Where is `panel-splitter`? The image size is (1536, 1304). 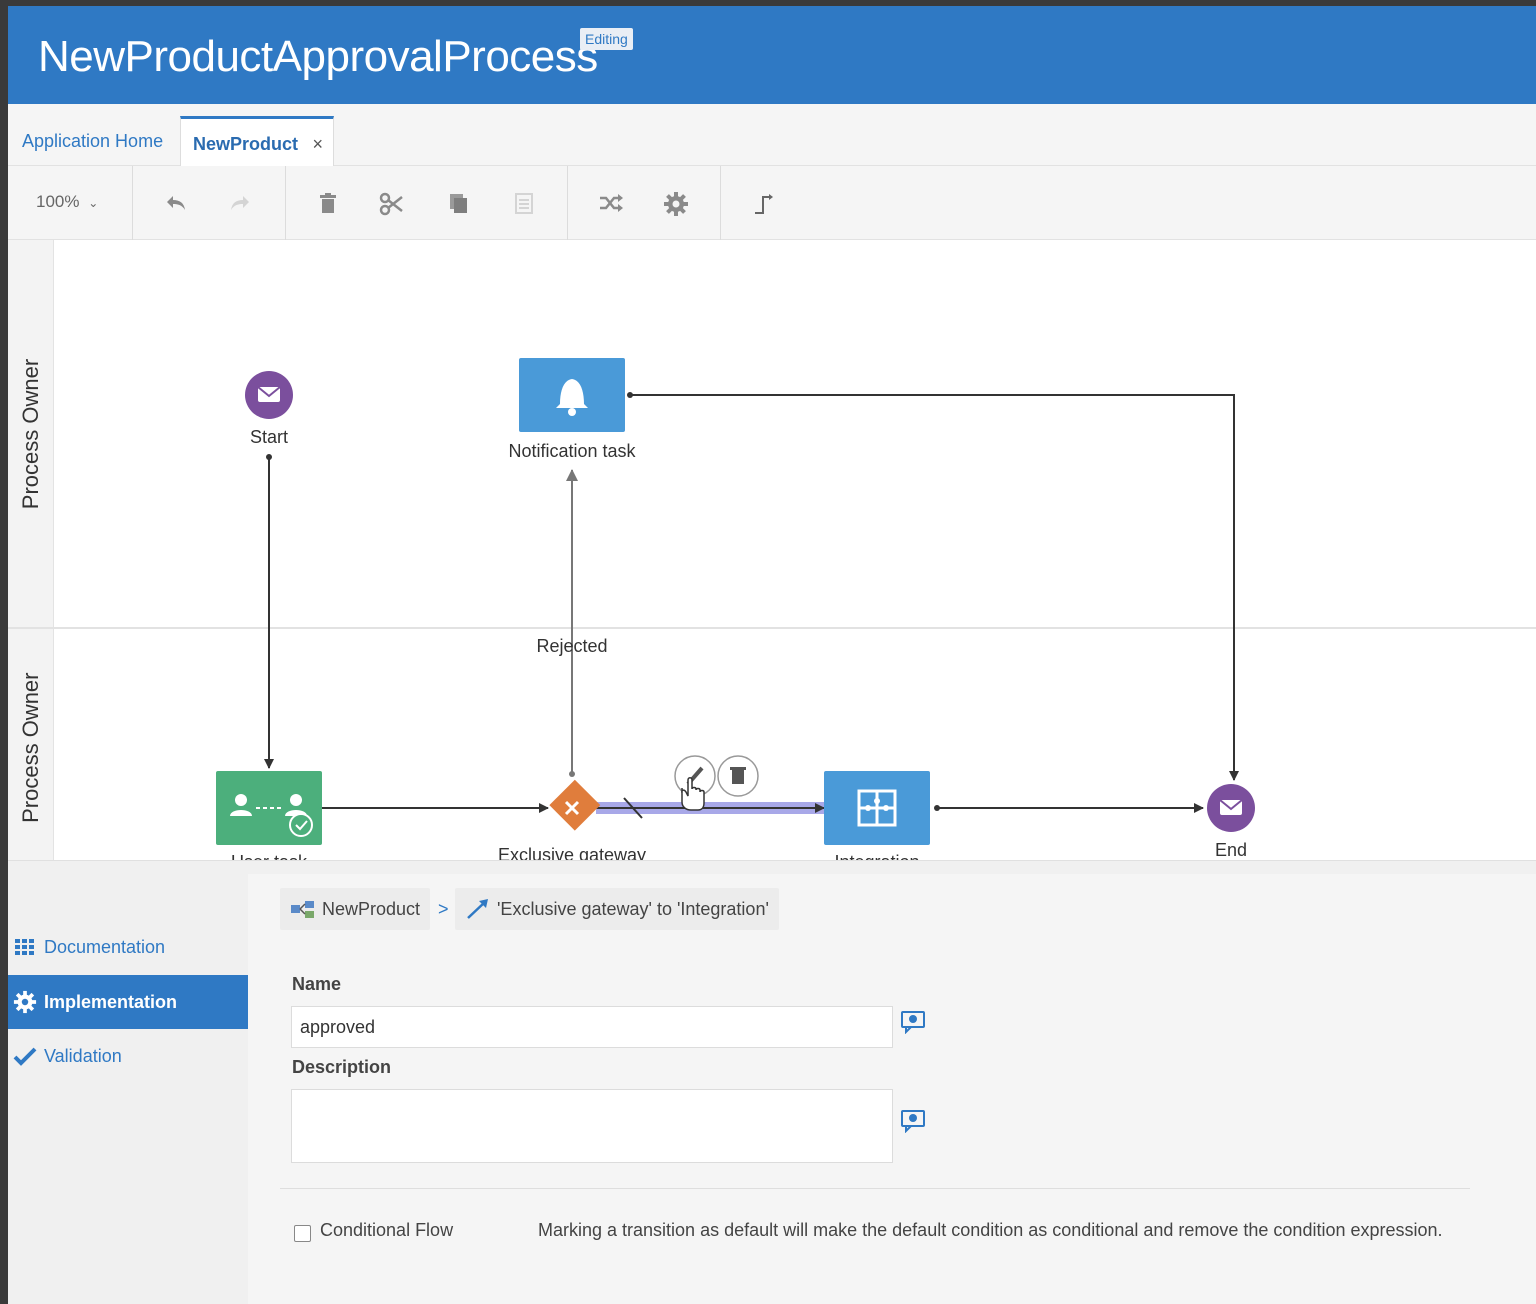
panel-splitter is located at coordinates (772, 867).